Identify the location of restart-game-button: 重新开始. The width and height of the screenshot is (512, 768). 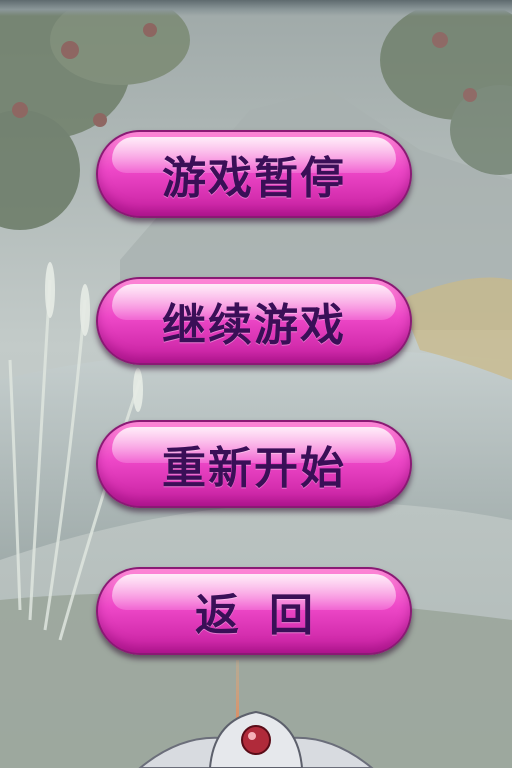
(254, 464).